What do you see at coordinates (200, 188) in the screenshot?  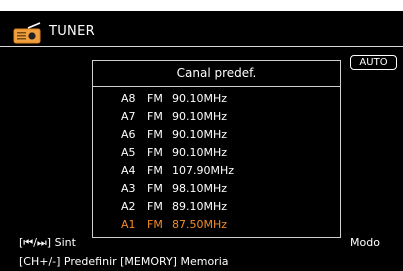 I see `preset-frequency: 98.10MHz` at bounding box center [200, 188].